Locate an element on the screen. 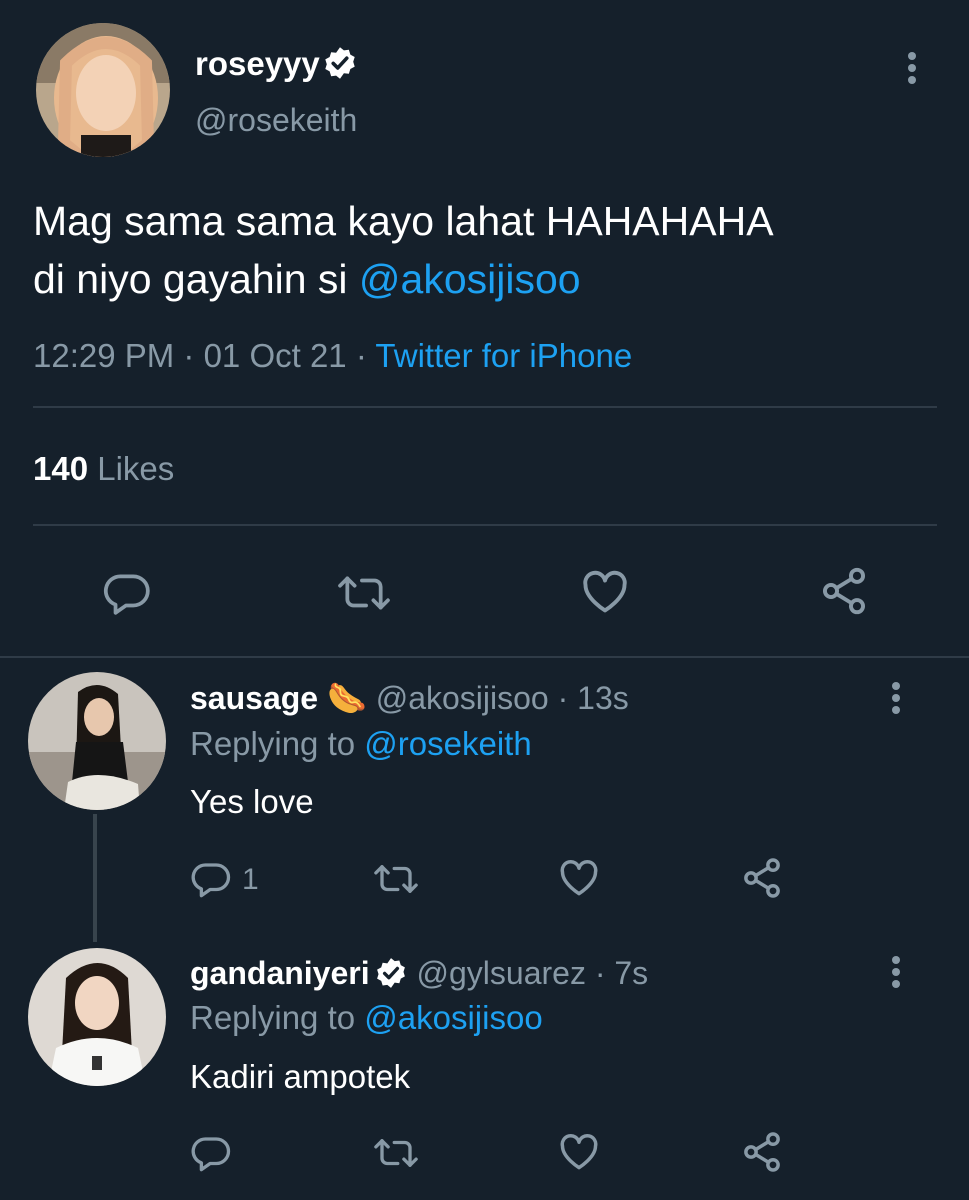 The image size is (969, 1200). main-display-name: roseyyy is located at coordinates (257, 63).